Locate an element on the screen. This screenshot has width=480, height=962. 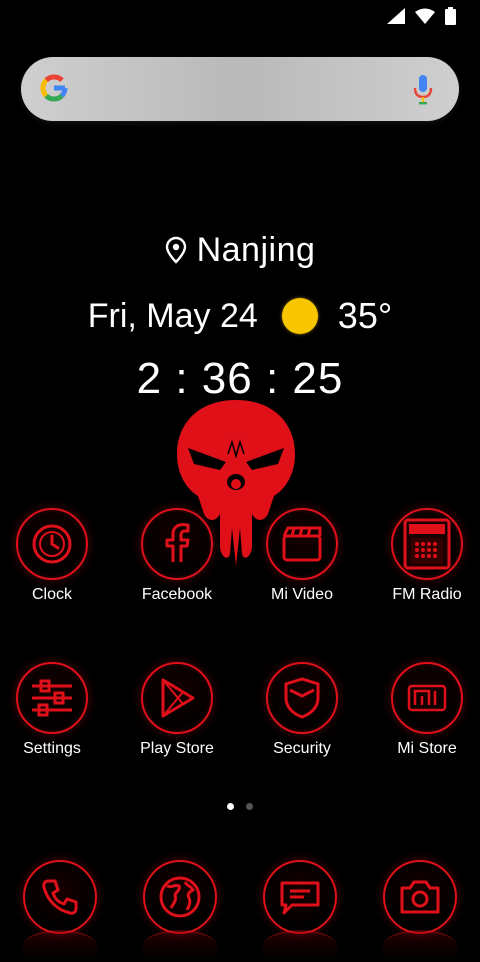
app-mi-store: Mi Store is located at coordinates (423, 710).